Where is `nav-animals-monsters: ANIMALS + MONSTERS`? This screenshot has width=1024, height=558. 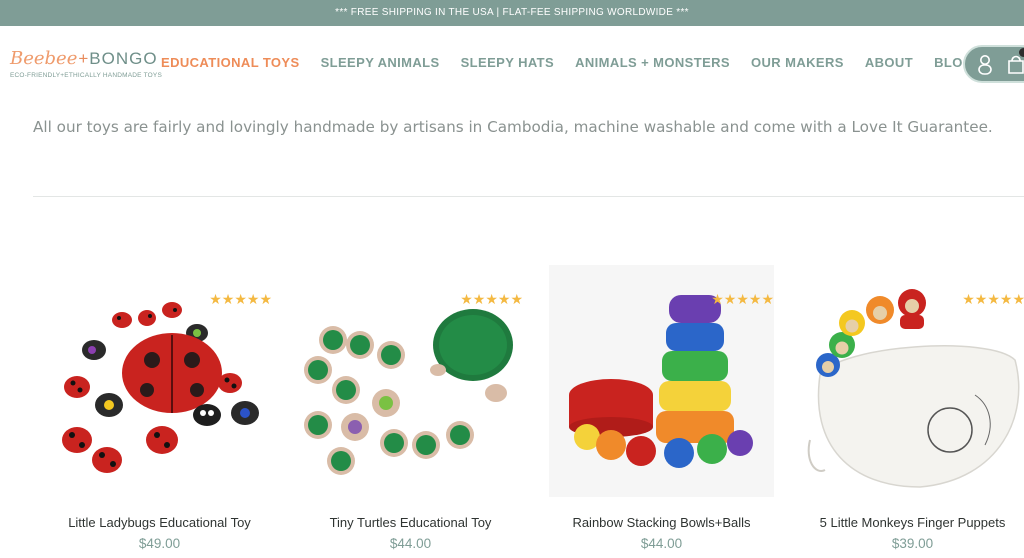
nav-animals-monsters: ANIMALS + MONSTERS is located at coordinates (652, 62).